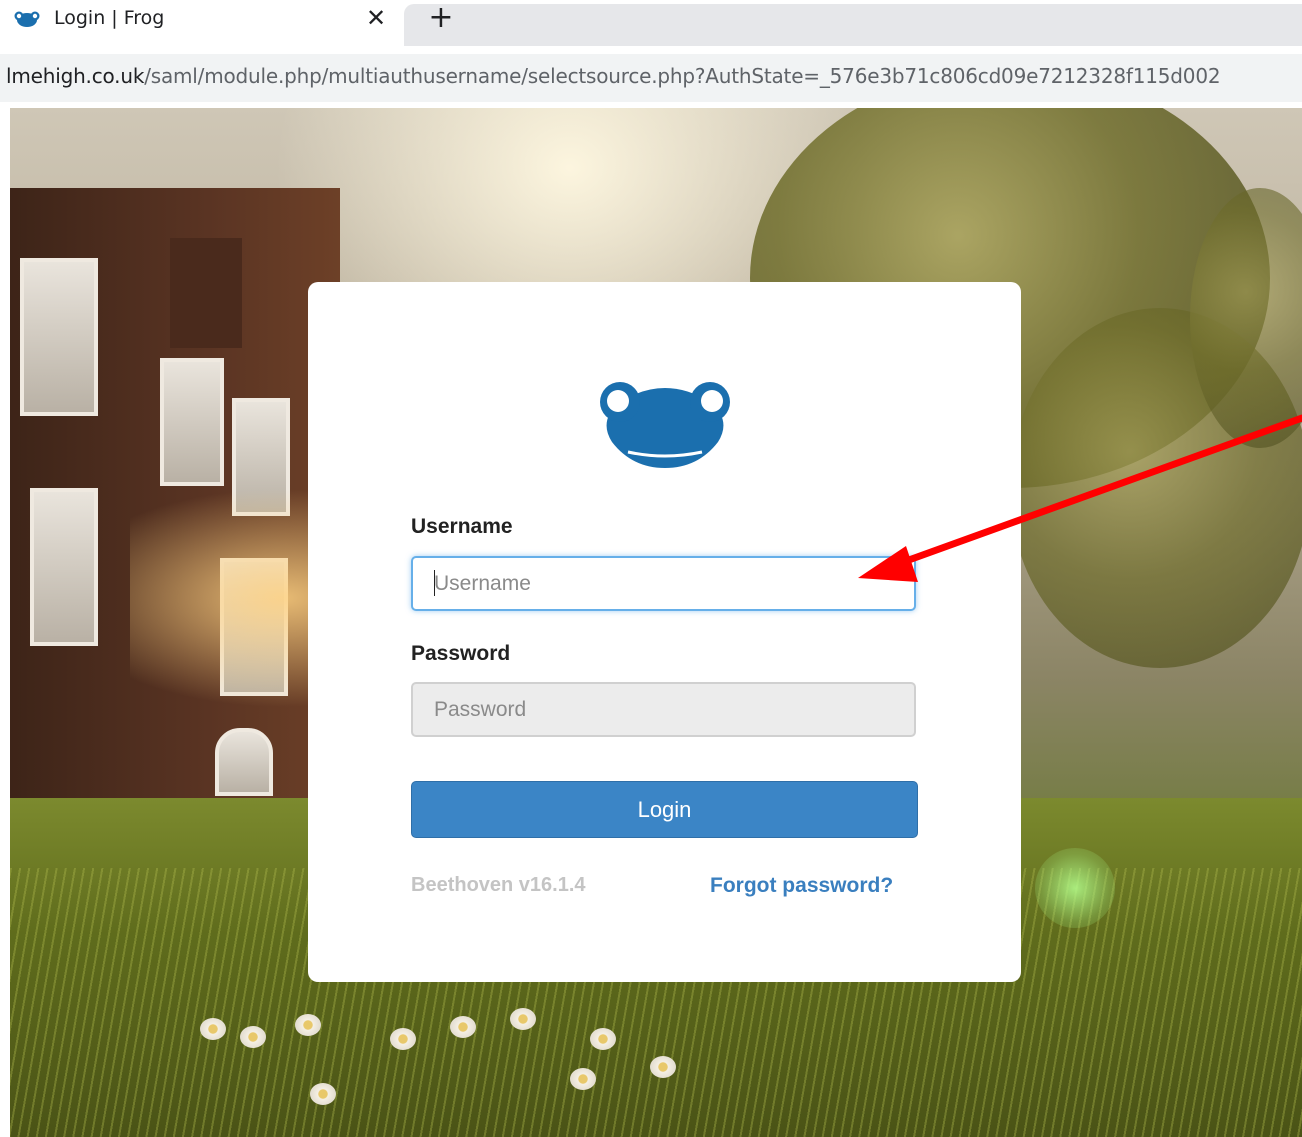 The width and height of the screenshot is (1302, 1137). Describe the element at coordinates (498, 885) in the screenshot. I see `version-label: Beethoven v16.1.4` at that location.